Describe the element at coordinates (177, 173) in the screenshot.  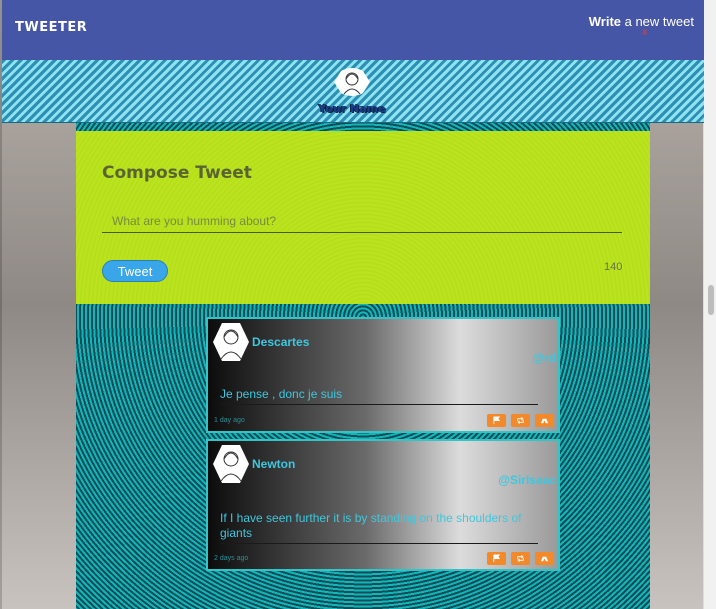
I see `compose-title: Compose Tweet` at that location.